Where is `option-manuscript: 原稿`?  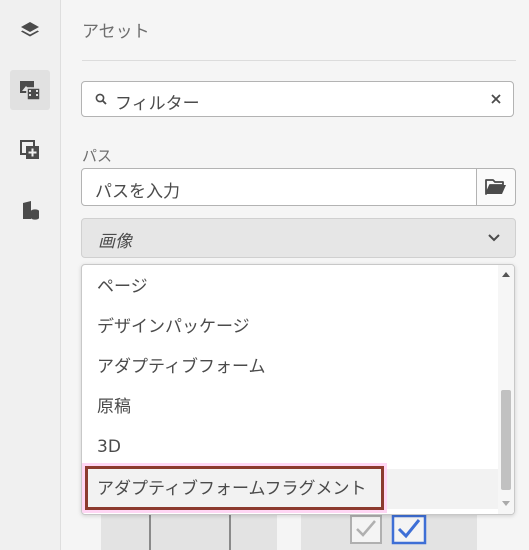 option-manuscript: 原稿 is located at coordinates (290, 407).